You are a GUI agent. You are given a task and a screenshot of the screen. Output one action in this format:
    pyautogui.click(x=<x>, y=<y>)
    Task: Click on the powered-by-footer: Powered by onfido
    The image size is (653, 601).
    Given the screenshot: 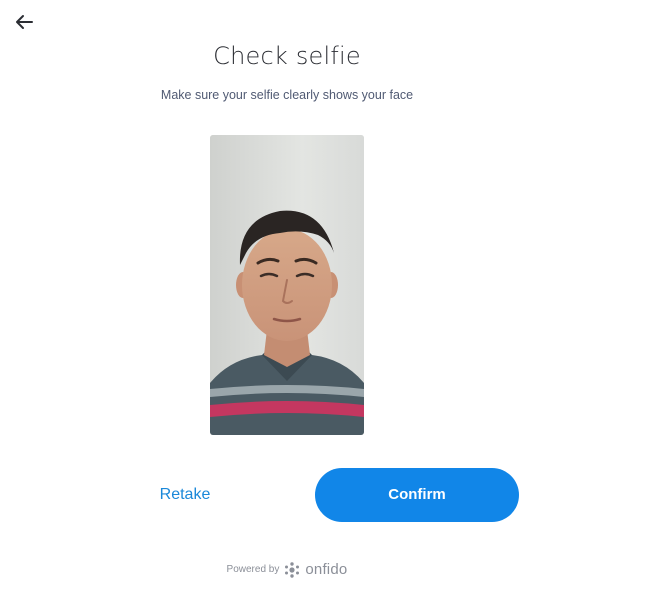 What is the action you would take?
    pyautogui.click(x=287, y=569)
    